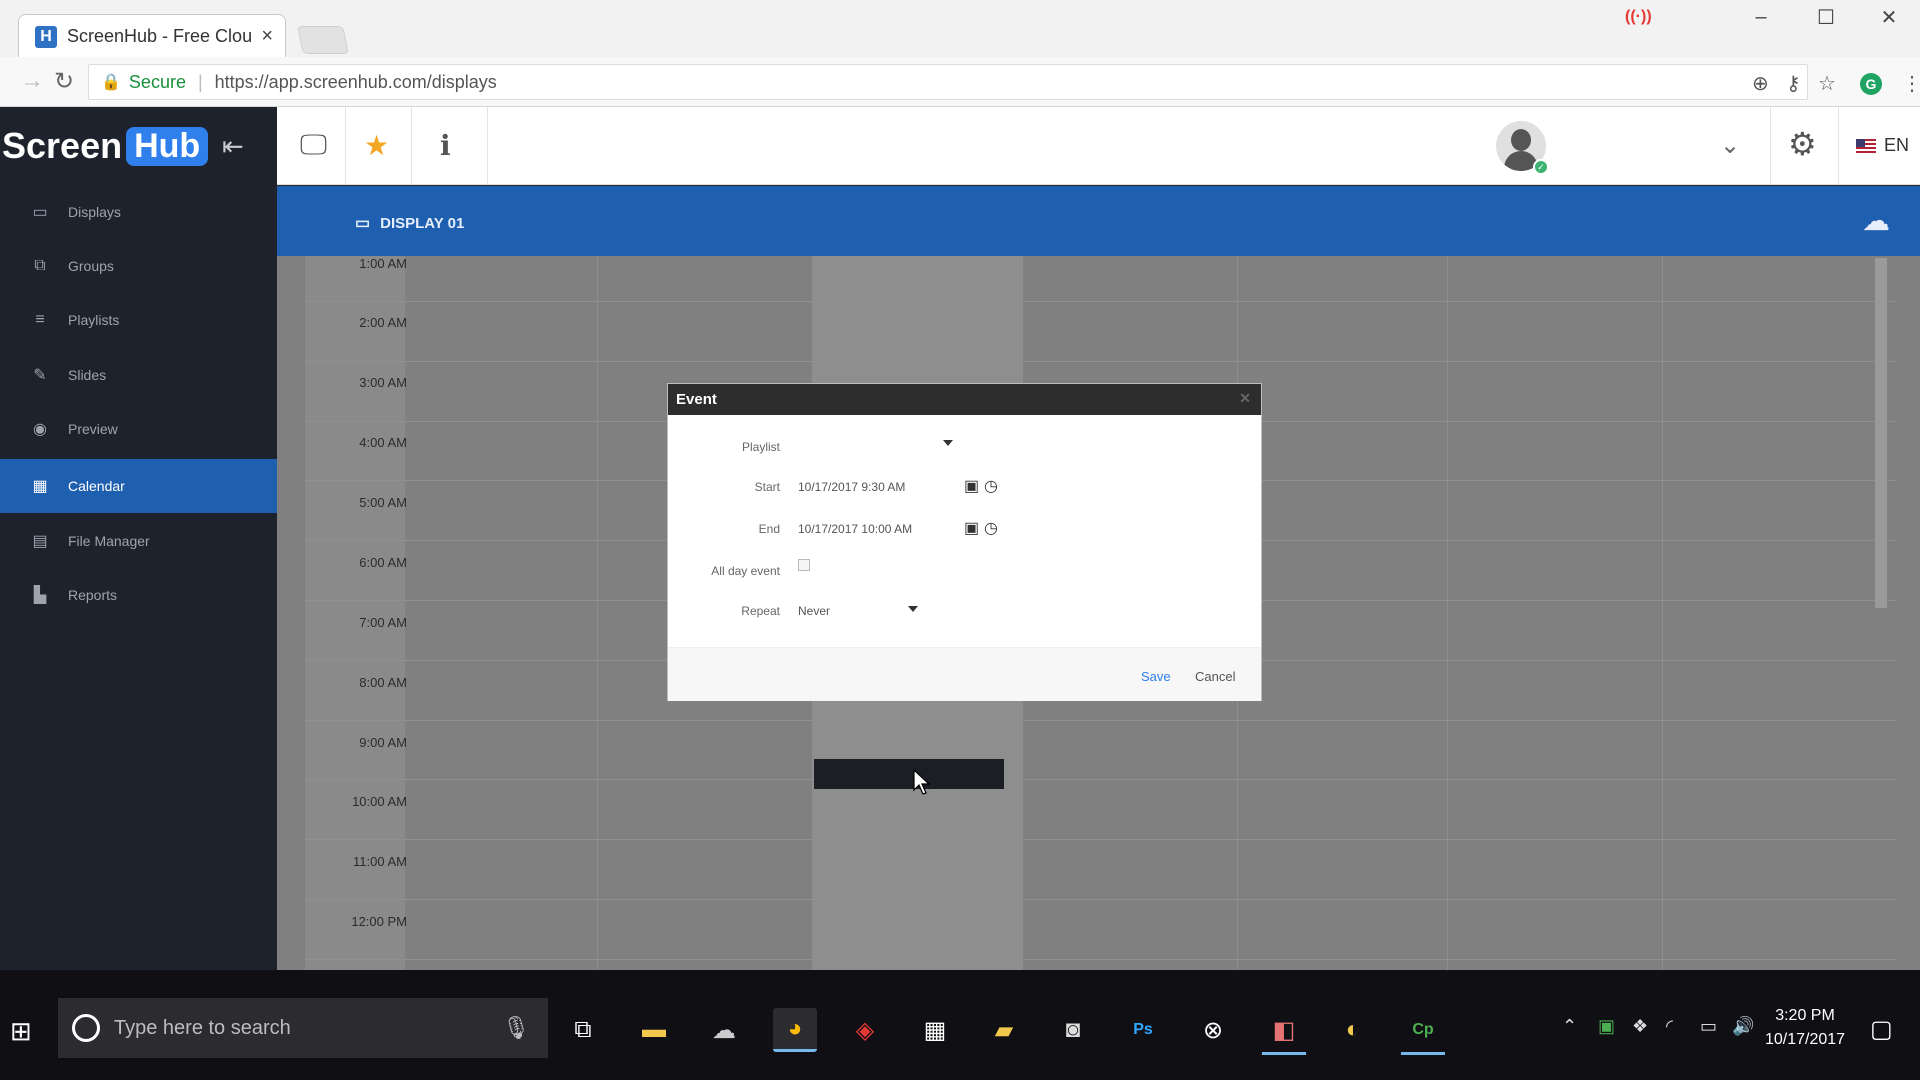 The image size is (1920, 1080). What do you see at coordinates (1805, 1015) in the screenshot?
I see `clock-time: 3:20 PM` at bounding box center [1805, 1015].